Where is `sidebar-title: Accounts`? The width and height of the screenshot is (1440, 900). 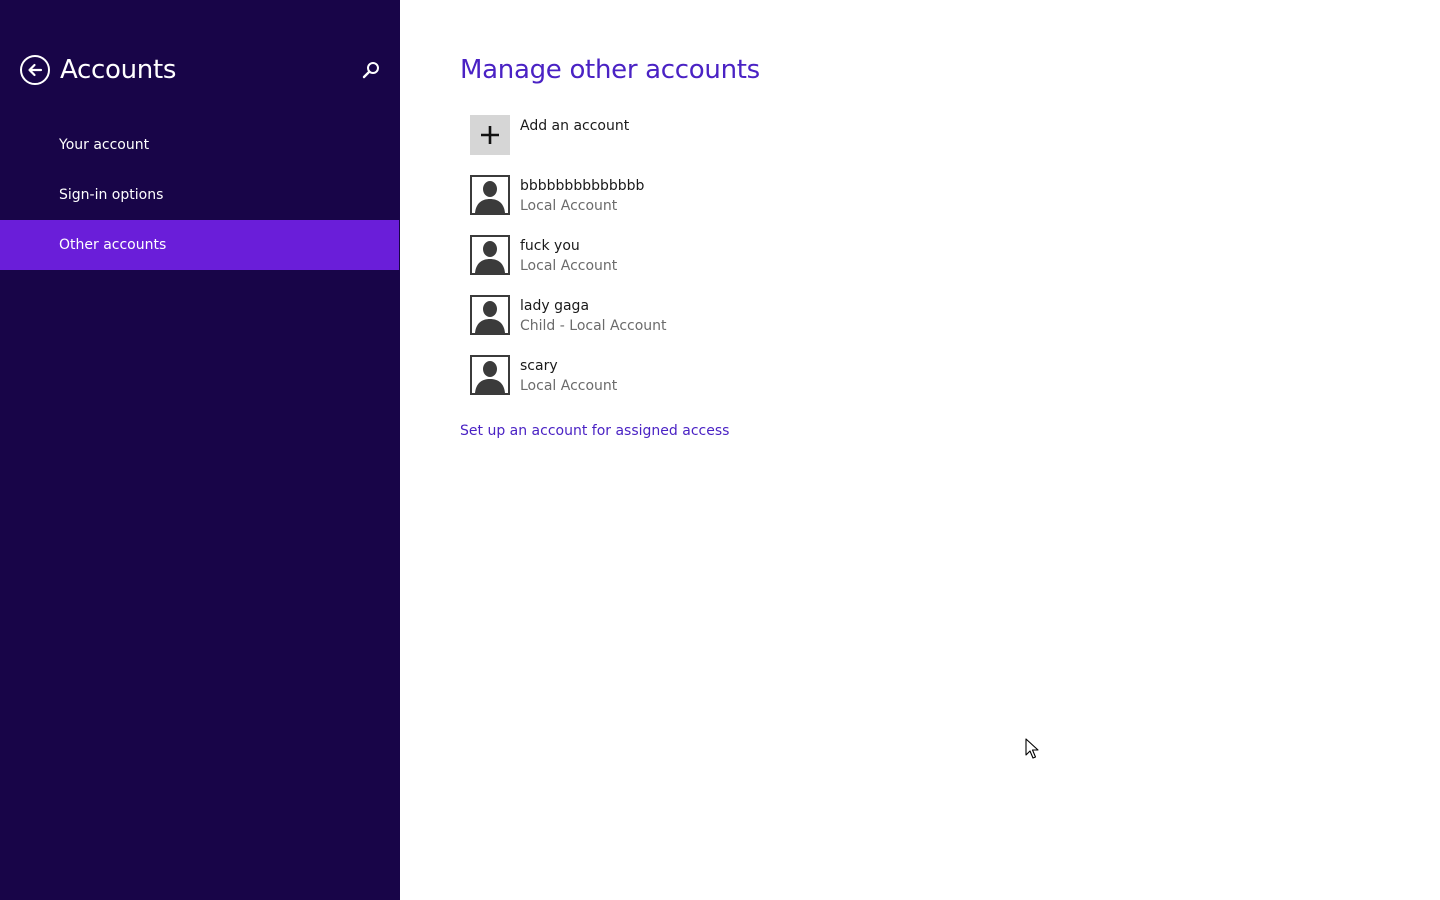 sidebar-title: Accounts is located at coordinates (118, 70).